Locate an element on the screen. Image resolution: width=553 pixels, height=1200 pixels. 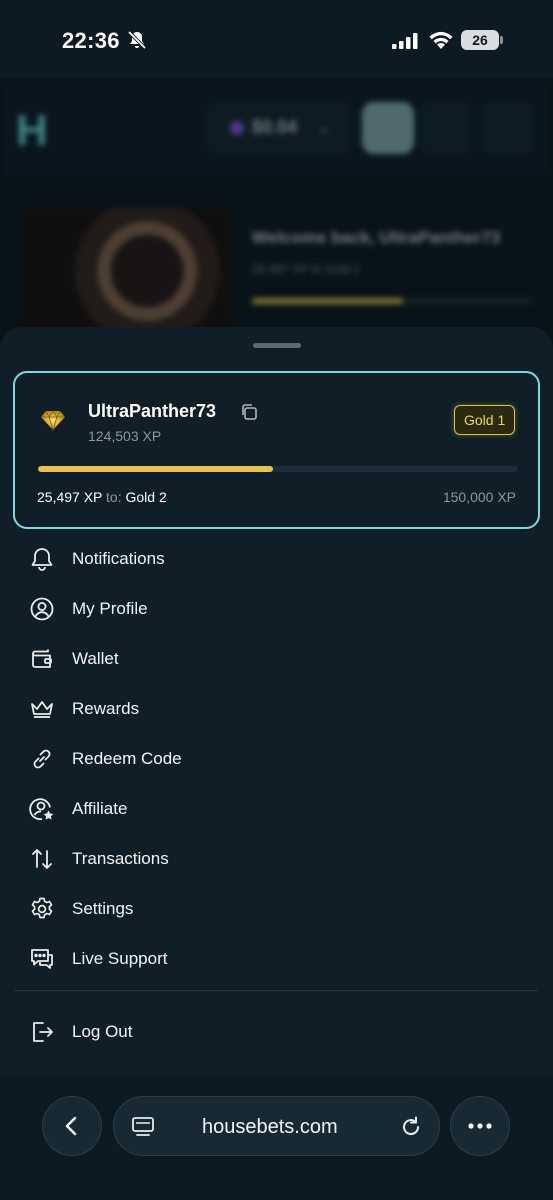
menu-label: Affiliate is located at coordinates (100, 808).